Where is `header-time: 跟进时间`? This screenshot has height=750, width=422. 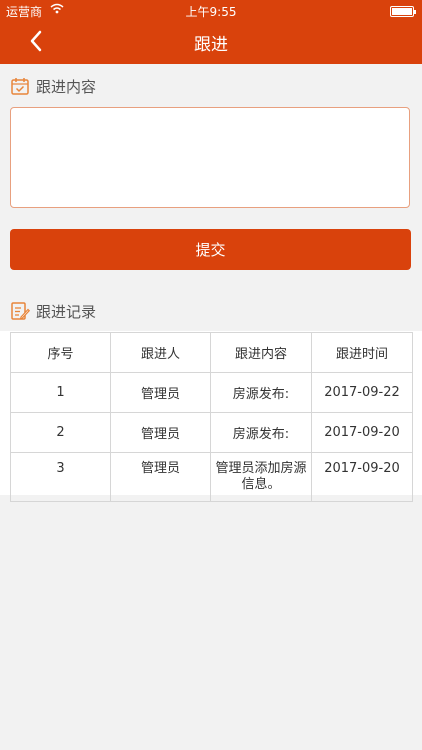 header-time: 跟进时间 is located at coordinates (362, 352).